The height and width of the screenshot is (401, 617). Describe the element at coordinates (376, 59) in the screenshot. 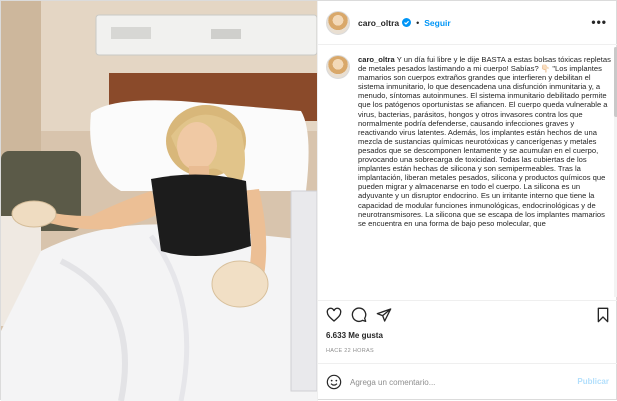

I see `caption-username: caro_oltra` at that location.